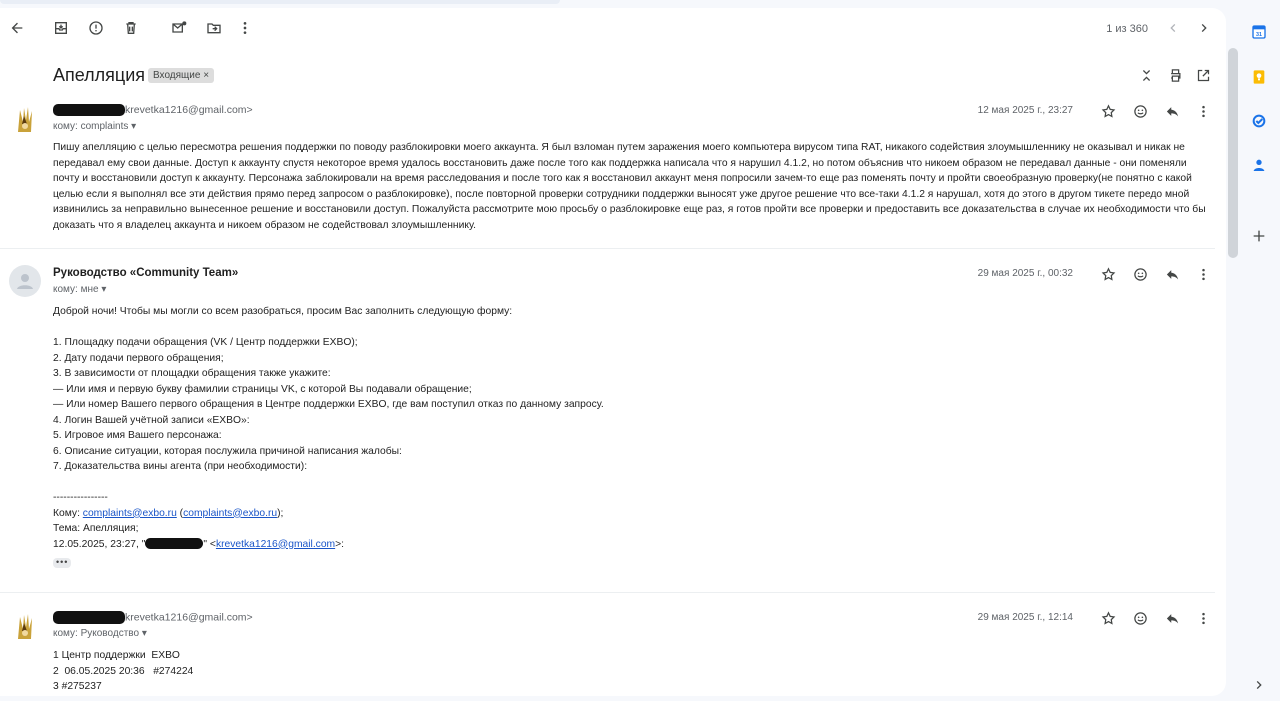  I want to click on sender-name: Руководство «Community Team», so click(146, 273).